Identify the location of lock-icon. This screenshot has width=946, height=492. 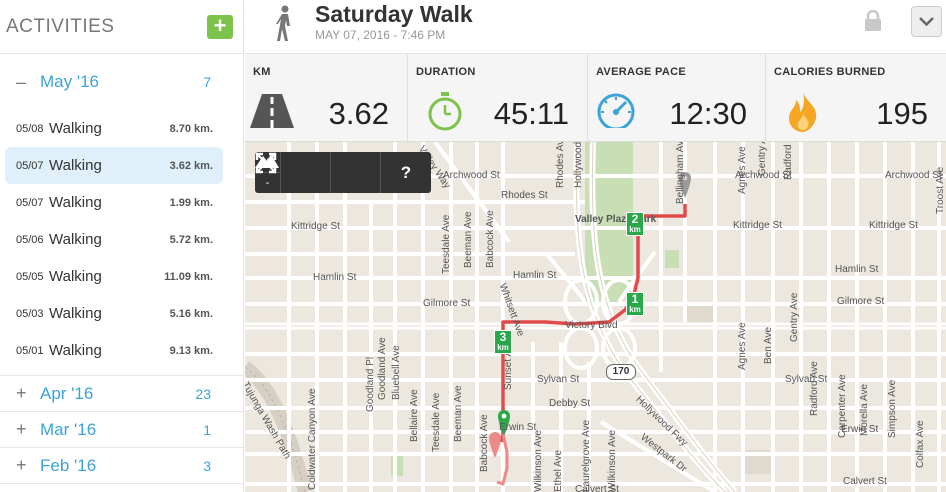
(873, 21).